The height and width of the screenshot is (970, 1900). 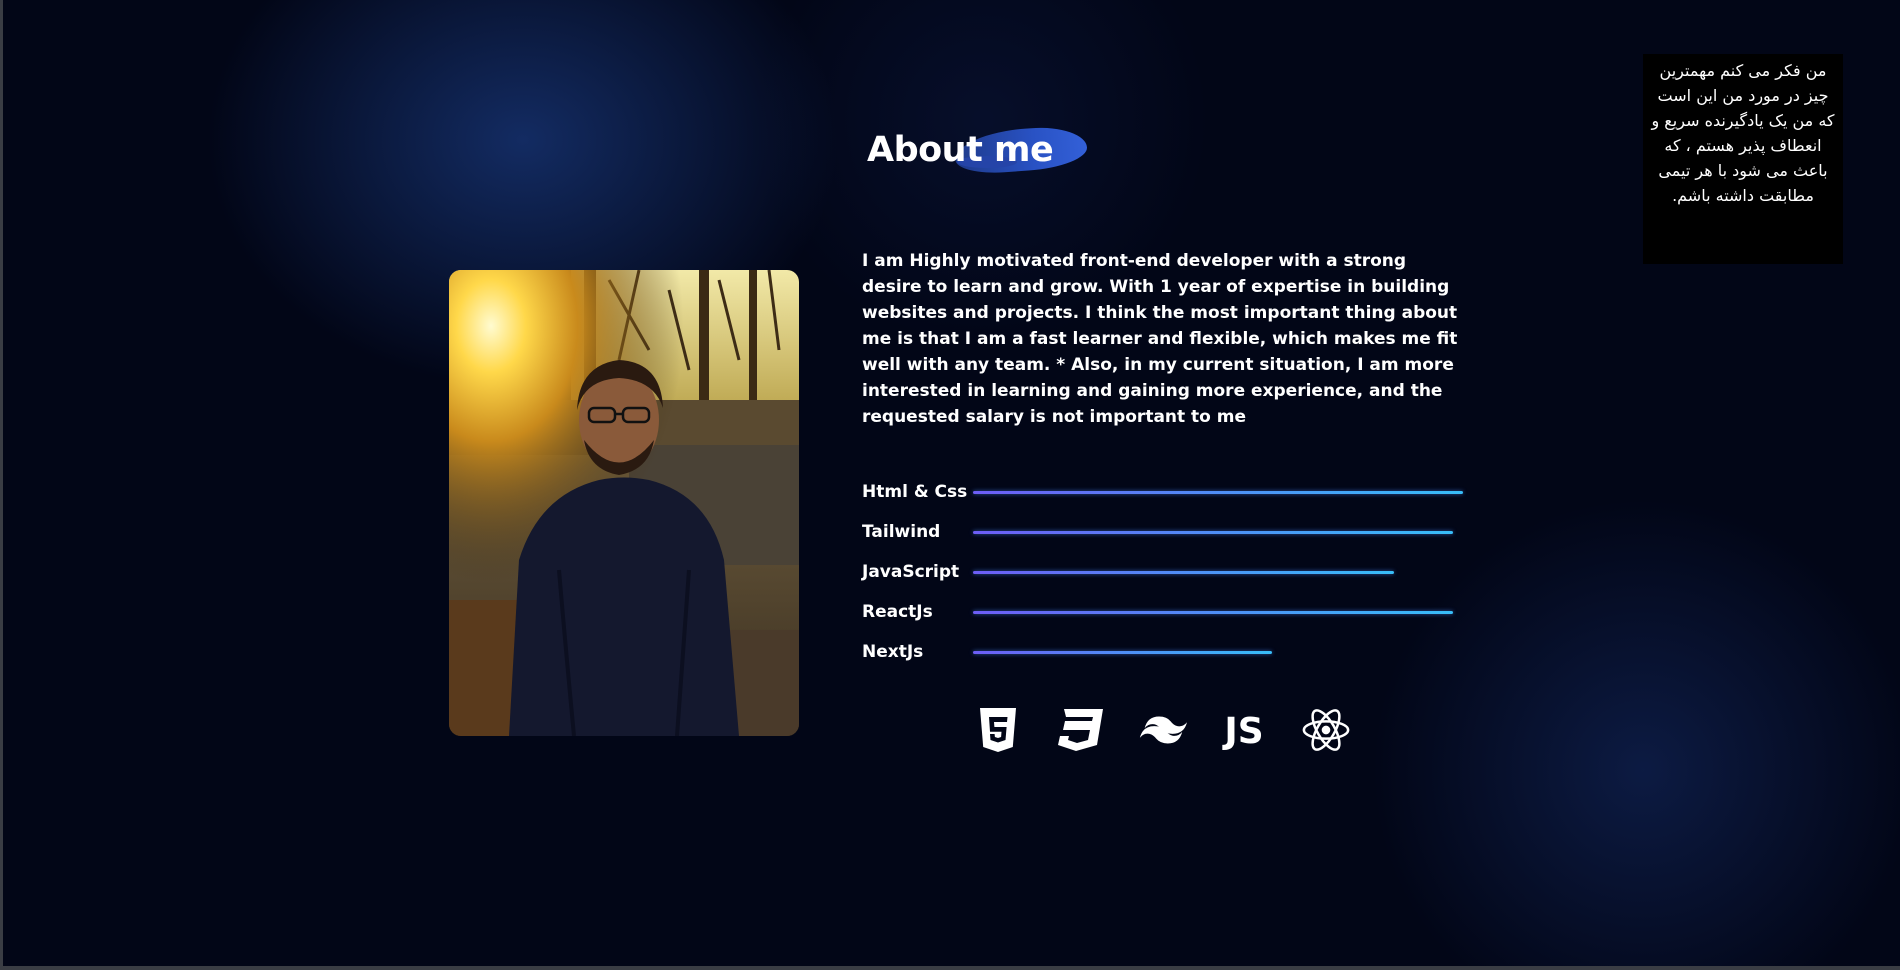 I want to click on skill-javascript: JavaScript, so click(x=1167, y=572).